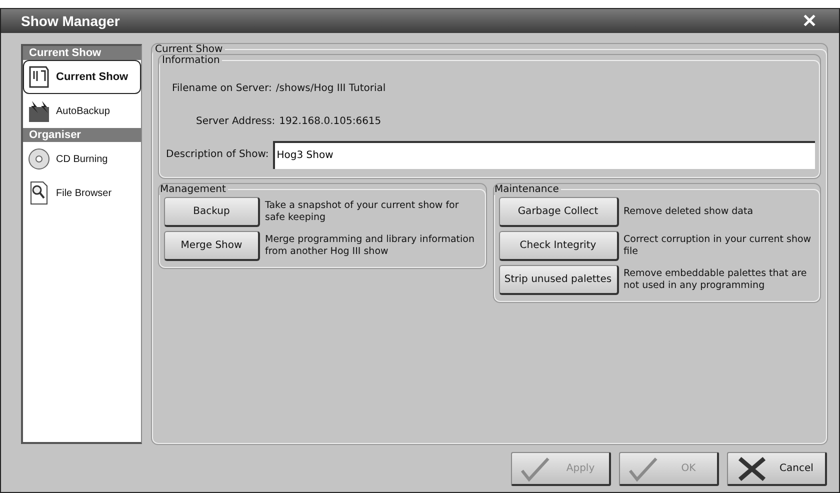  Describe the element at coordinates (527, 189) in the screenshot. I see `panel-title: Maintenance` at that location.